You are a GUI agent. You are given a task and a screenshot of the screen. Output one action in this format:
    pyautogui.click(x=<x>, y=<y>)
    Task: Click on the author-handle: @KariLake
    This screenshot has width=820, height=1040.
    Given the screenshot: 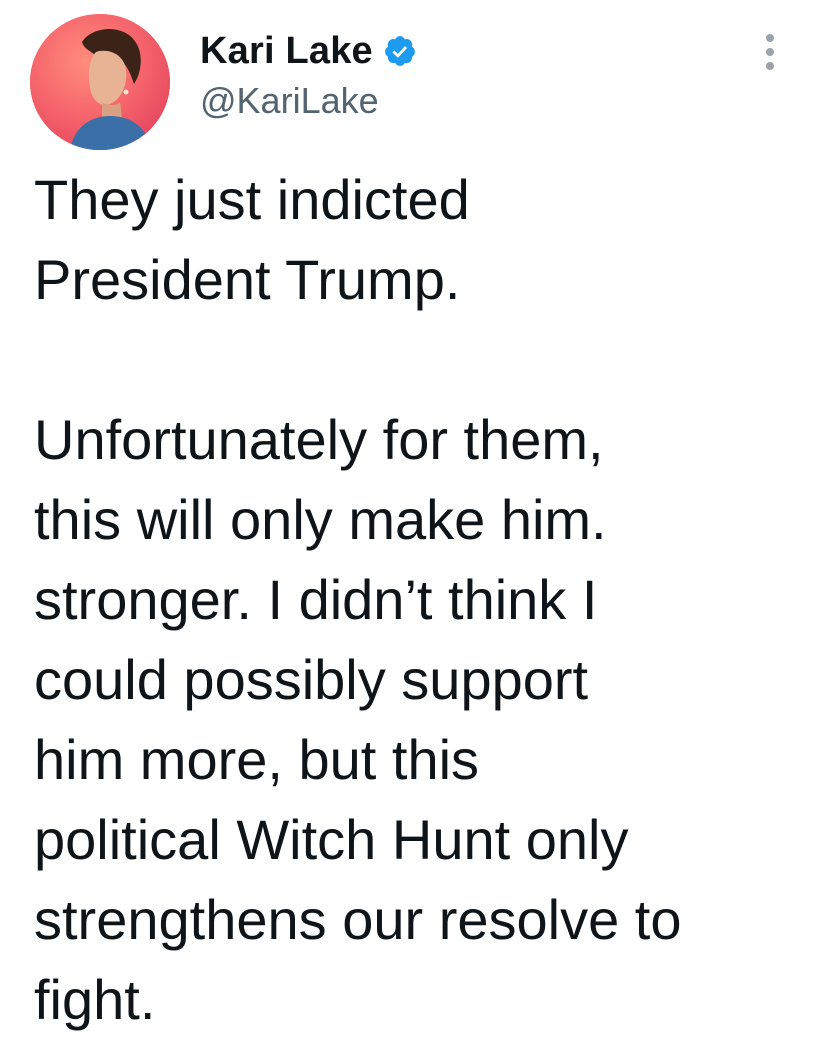 What is the action you would take?
    pyautogui.click(x=289, y=101)
    